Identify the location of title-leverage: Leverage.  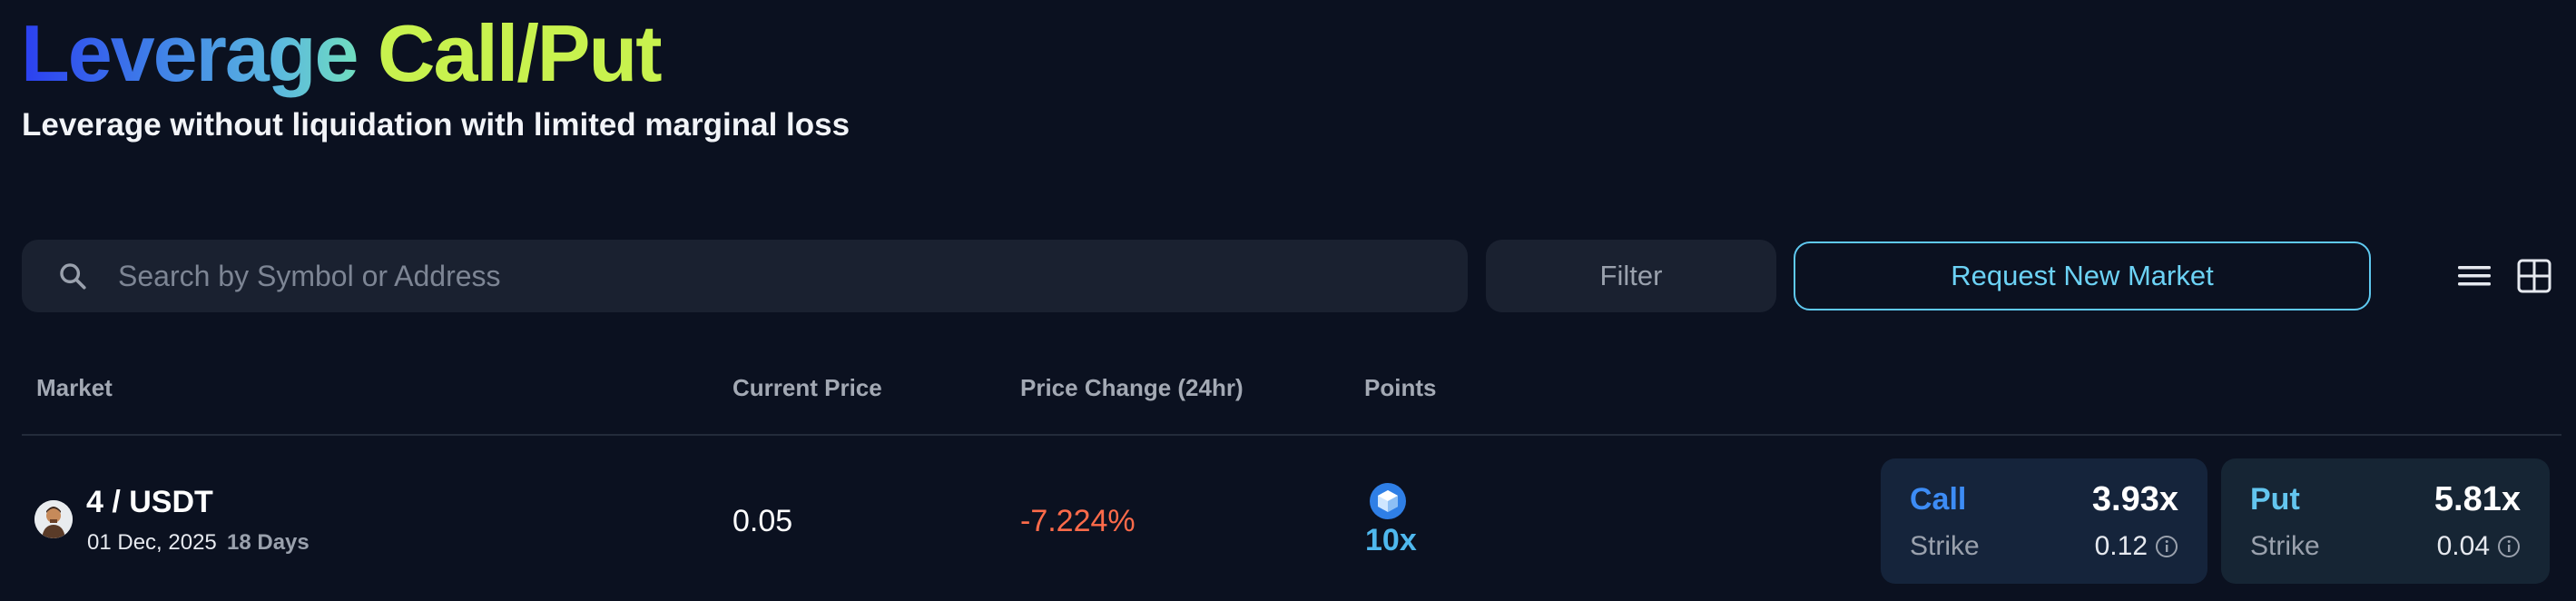
(190, 53).